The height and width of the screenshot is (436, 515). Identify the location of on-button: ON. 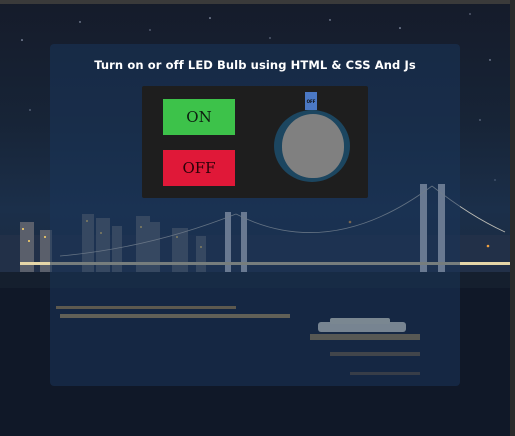
(199, 117).